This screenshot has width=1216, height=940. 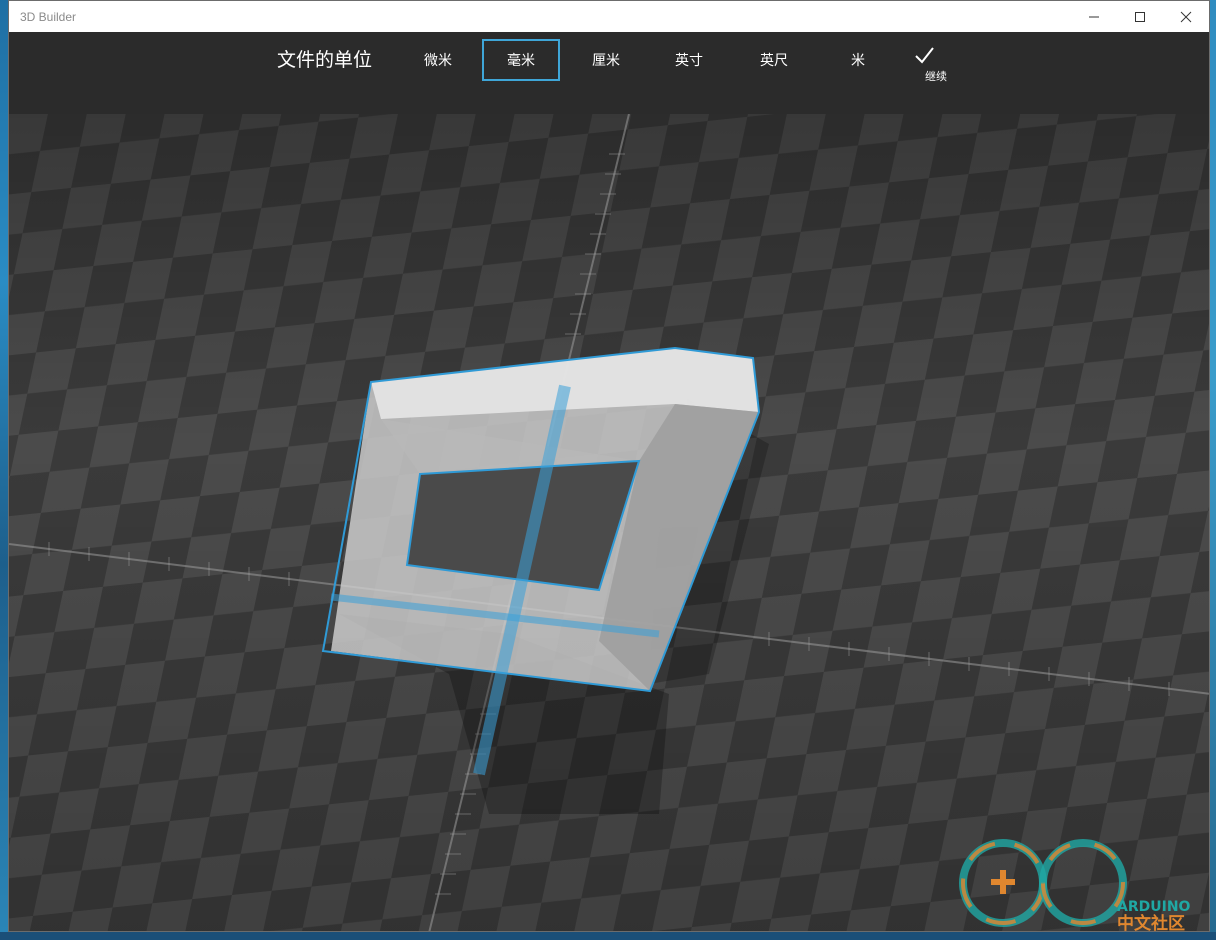 I want to click on checkmark-icon, so click(x=924, y=55).